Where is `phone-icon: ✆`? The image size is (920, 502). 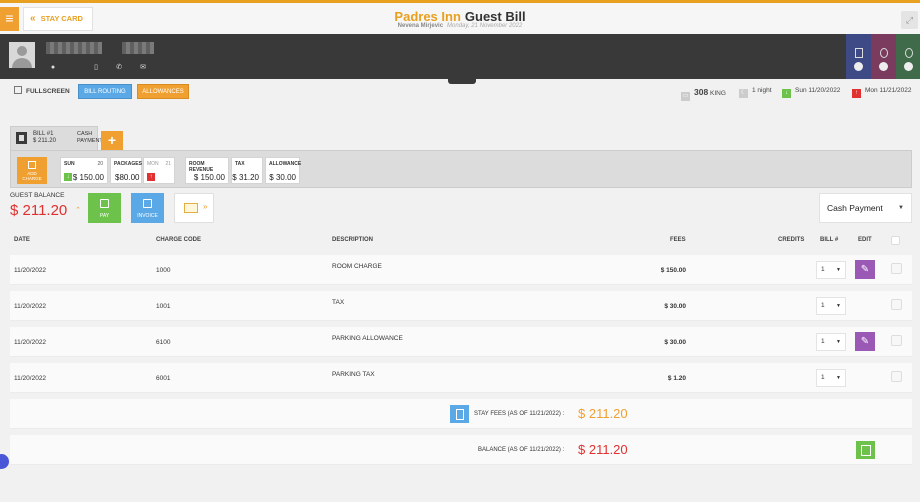 phone-icon: ✆ is located at coordinates (119, 68).